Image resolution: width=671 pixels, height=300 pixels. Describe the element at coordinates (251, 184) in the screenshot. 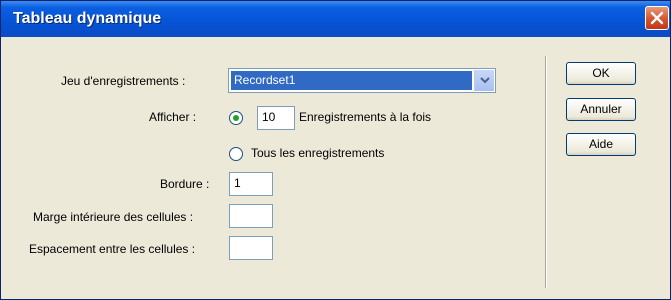

I see `border-input: 1` at that location.